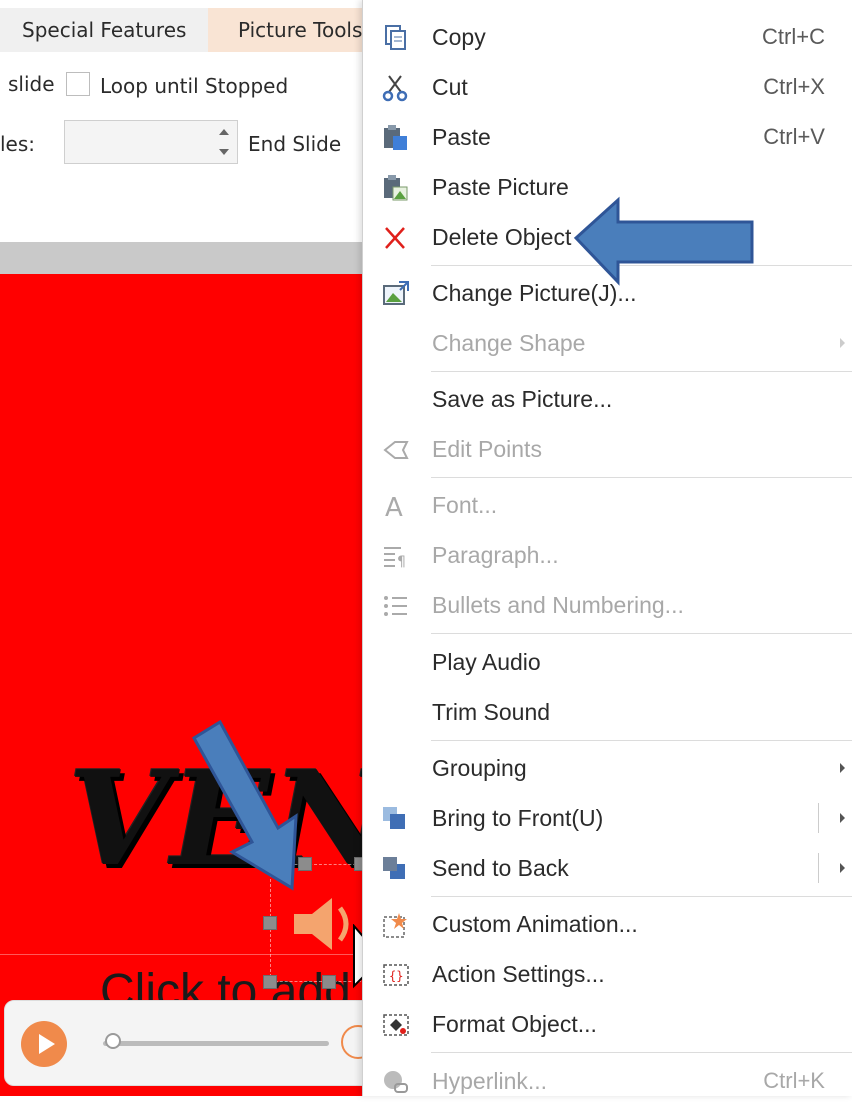  Describe the element at coordinates (607, 868) in the screenshot. I see `menu-item-send-to-back: Send to Back` at that location.